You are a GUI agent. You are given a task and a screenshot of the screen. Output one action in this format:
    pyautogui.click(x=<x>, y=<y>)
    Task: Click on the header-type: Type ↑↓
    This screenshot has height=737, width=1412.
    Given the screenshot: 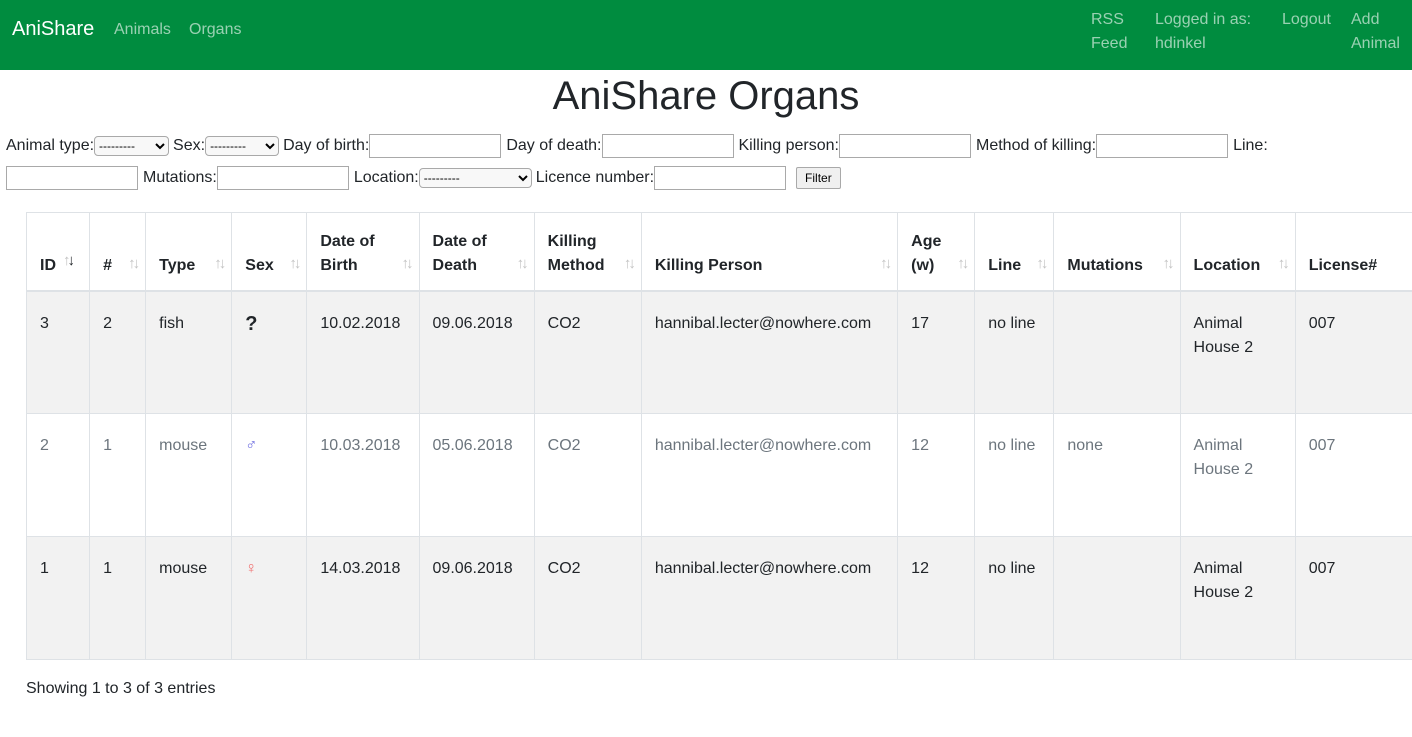 What is the action you would take?
    pyautogui.click(x=189, y=252)
    